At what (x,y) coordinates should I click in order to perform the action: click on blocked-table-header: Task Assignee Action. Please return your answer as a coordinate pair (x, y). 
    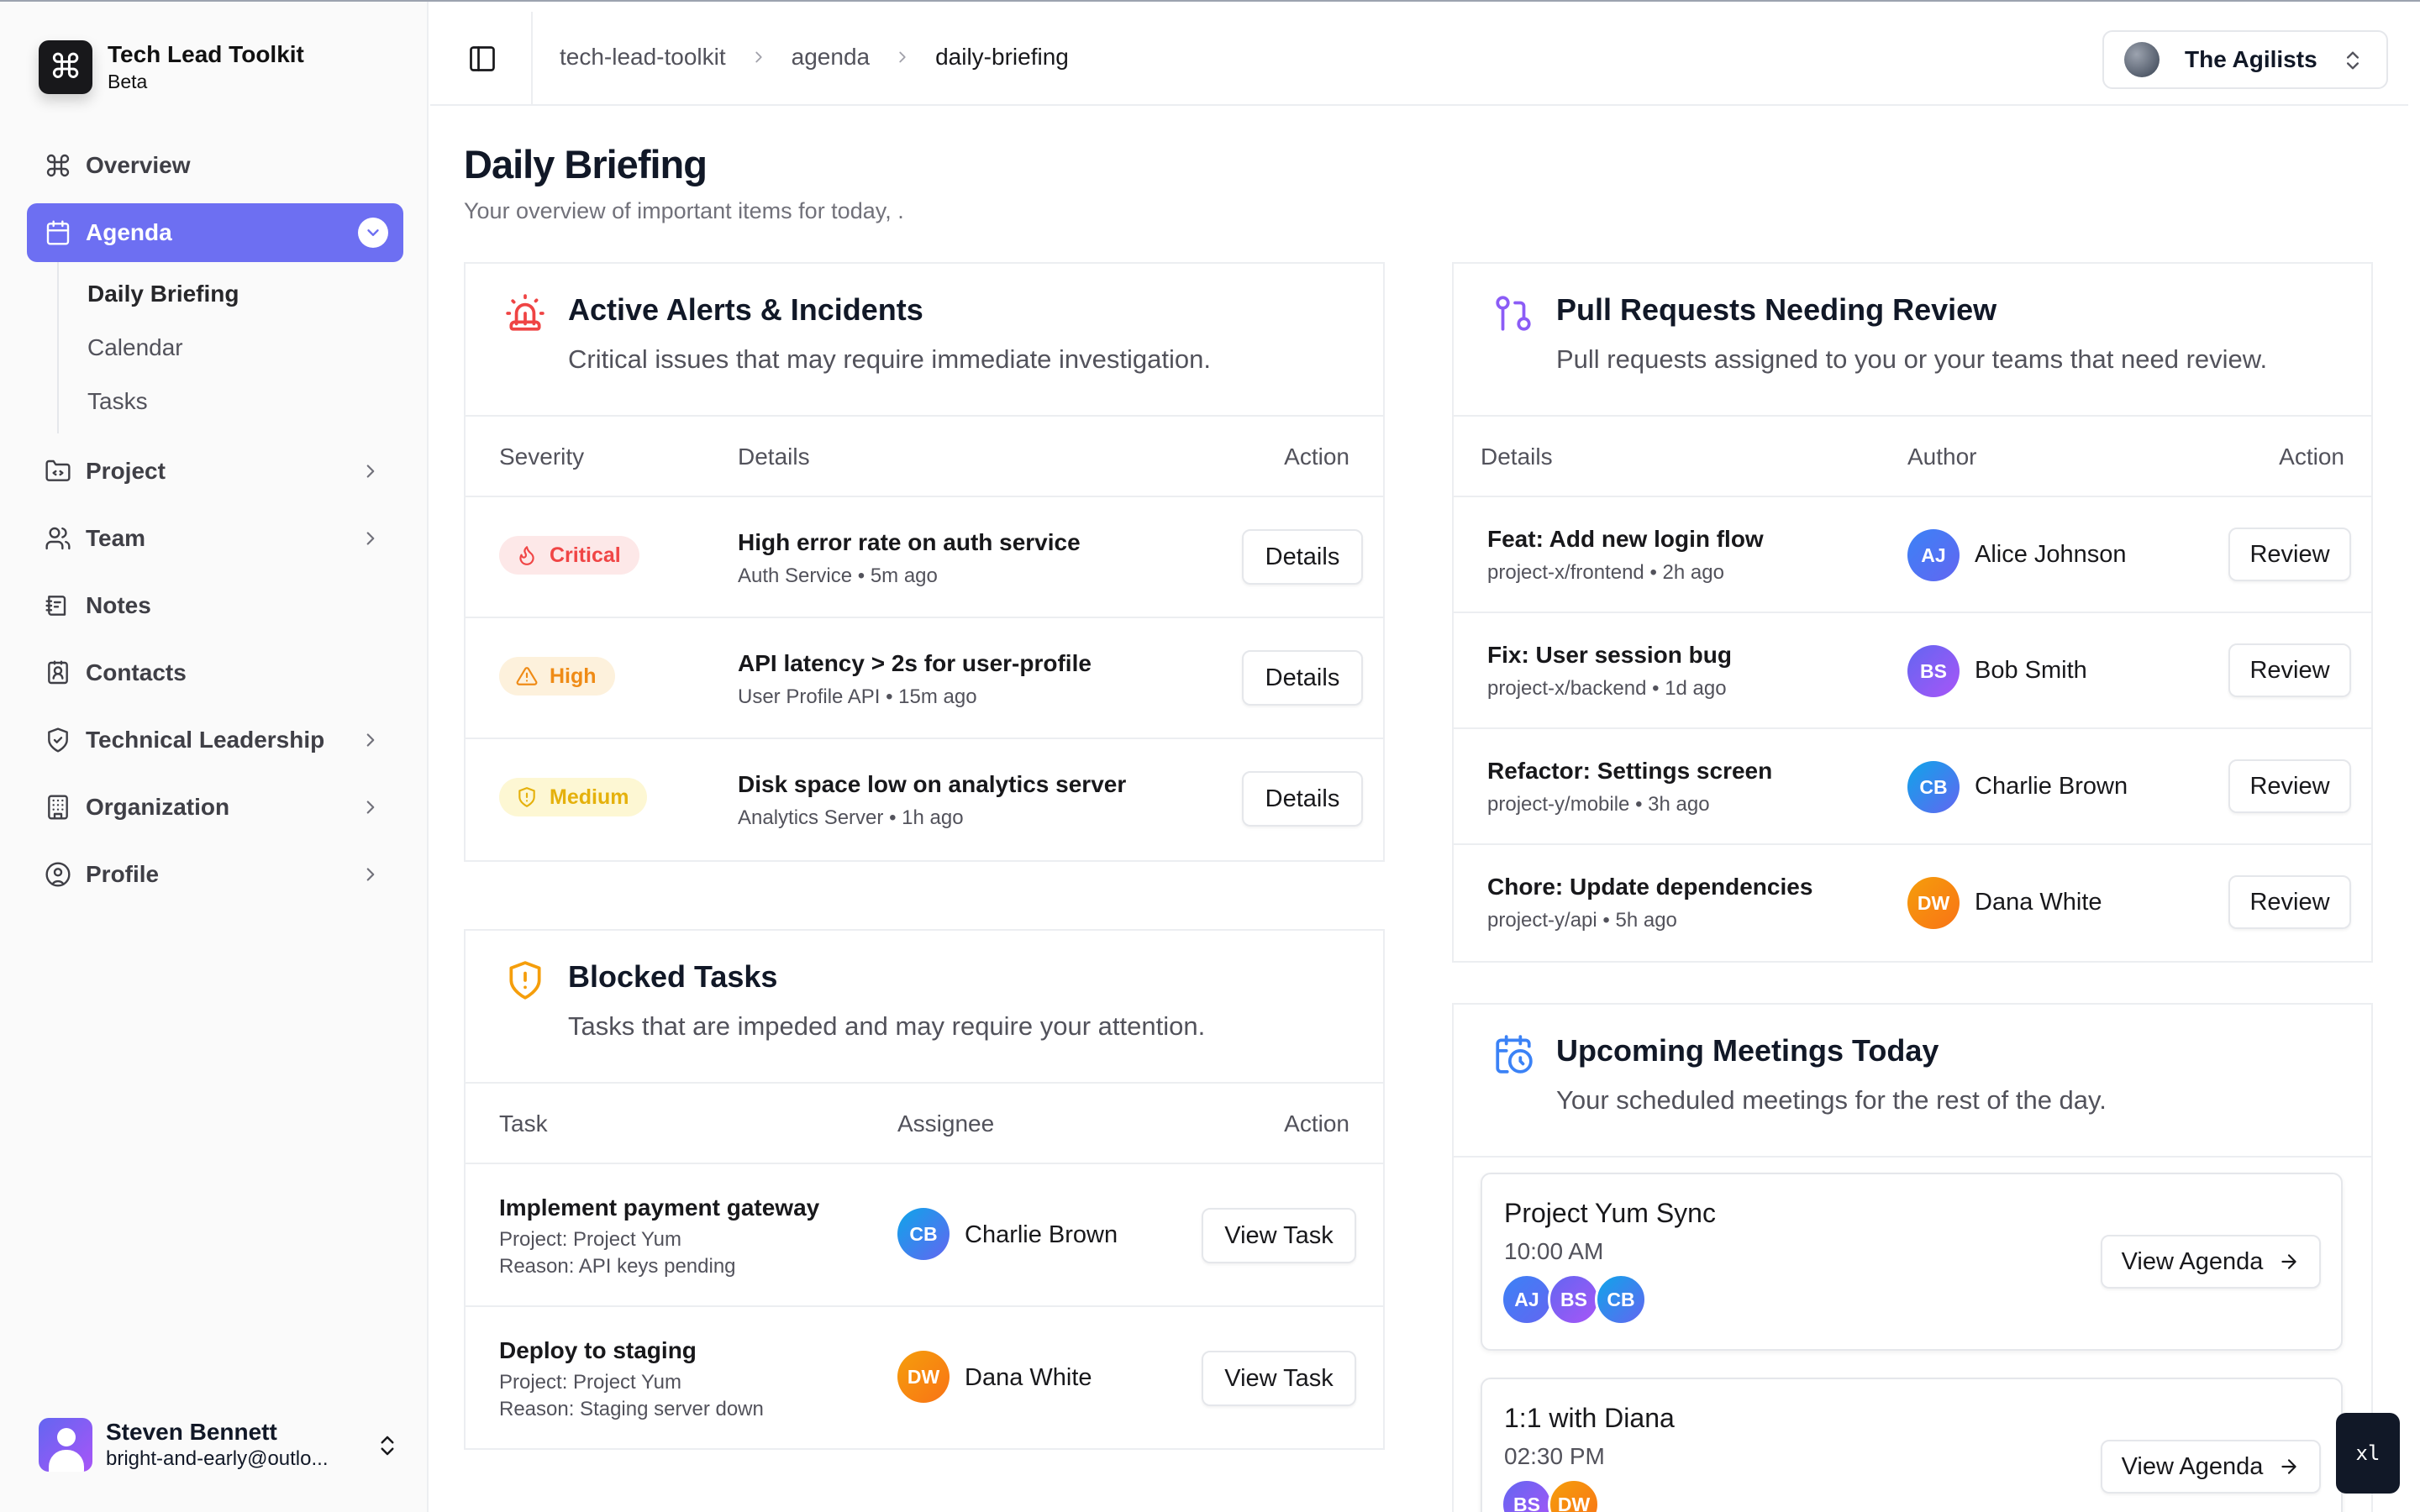
    Looking at the image, I should click on (925, 1124).